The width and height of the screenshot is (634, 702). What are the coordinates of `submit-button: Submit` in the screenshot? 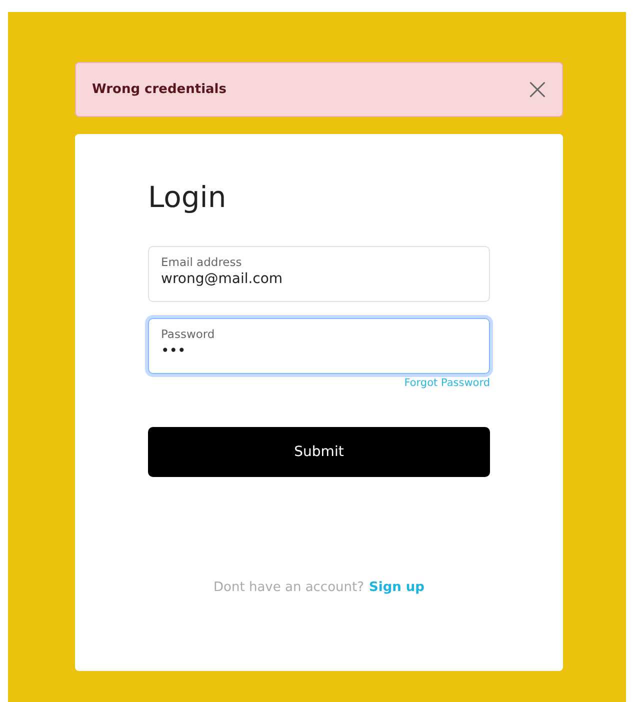 It's located at (319, 452).